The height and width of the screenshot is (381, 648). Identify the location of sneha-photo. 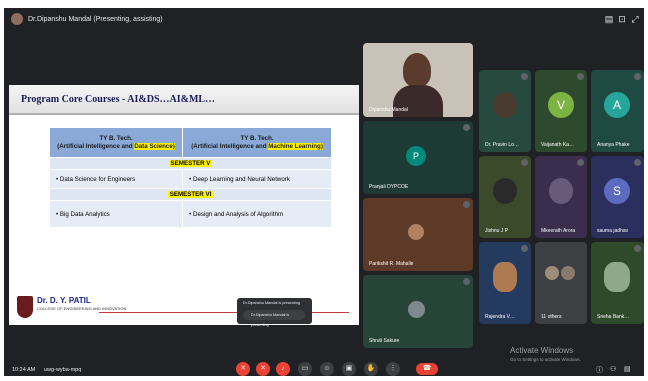
(617, 277).